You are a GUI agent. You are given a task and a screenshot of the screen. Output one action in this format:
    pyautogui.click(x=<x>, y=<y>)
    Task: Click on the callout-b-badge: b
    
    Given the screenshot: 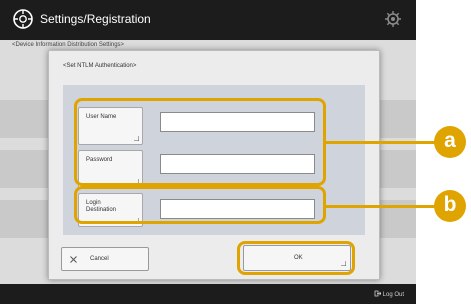 What is the action you would take?
    pyautogui.click(x=450, y=206)
    